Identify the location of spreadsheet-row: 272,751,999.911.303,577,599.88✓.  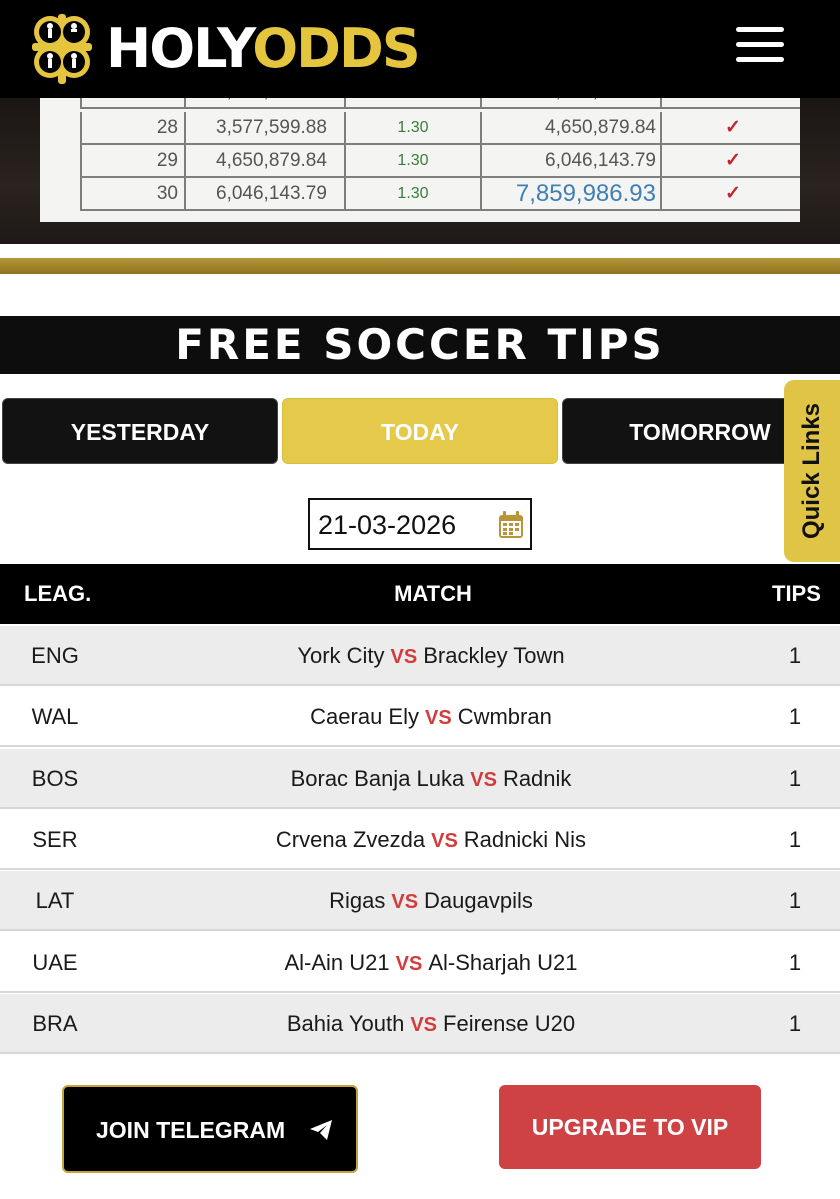
(440, 103).